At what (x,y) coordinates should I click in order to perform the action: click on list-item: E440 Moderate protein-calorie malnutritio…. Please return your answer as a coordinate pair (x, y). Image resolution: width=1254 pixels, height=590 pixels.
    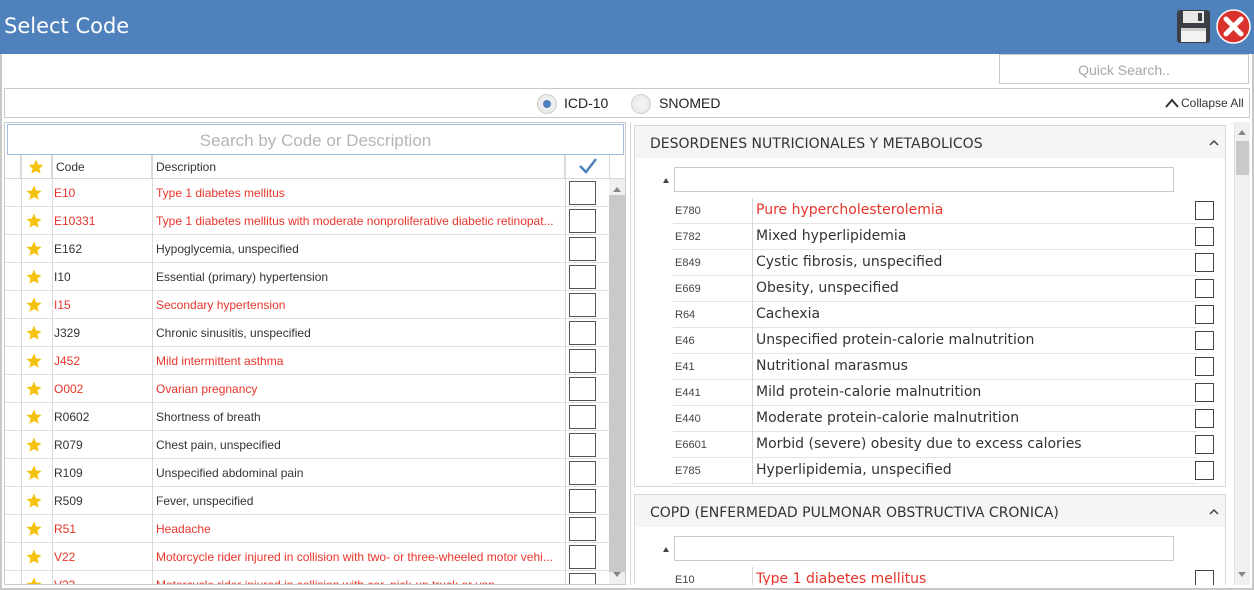
    Looking at the image, I should click on (943, 419).